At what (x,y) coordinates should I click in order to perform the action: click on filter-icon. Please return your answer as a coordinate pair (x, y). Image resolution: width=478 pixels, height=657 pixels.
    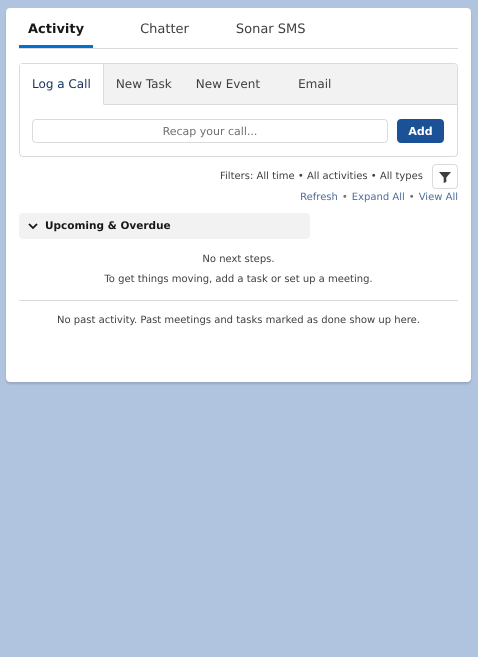
    Looking at the image, I should click on (445, 176).